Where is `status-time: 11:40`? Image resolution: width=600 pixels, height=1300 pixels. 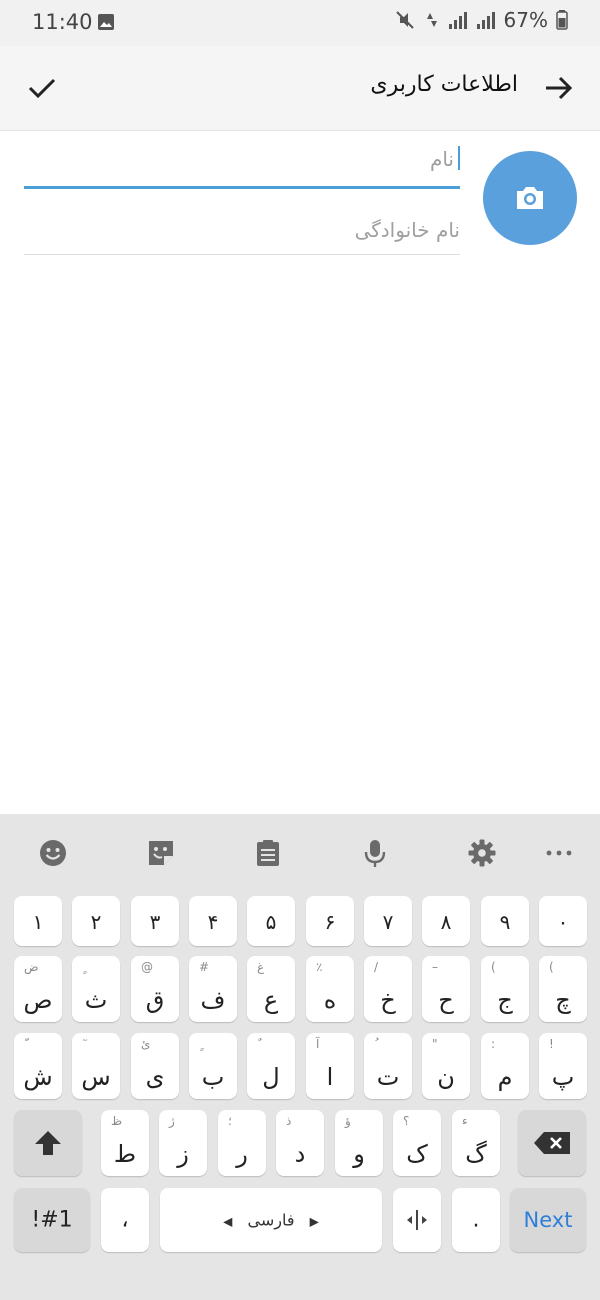 status-time: 11:40 is located at coordinates (62, 22).